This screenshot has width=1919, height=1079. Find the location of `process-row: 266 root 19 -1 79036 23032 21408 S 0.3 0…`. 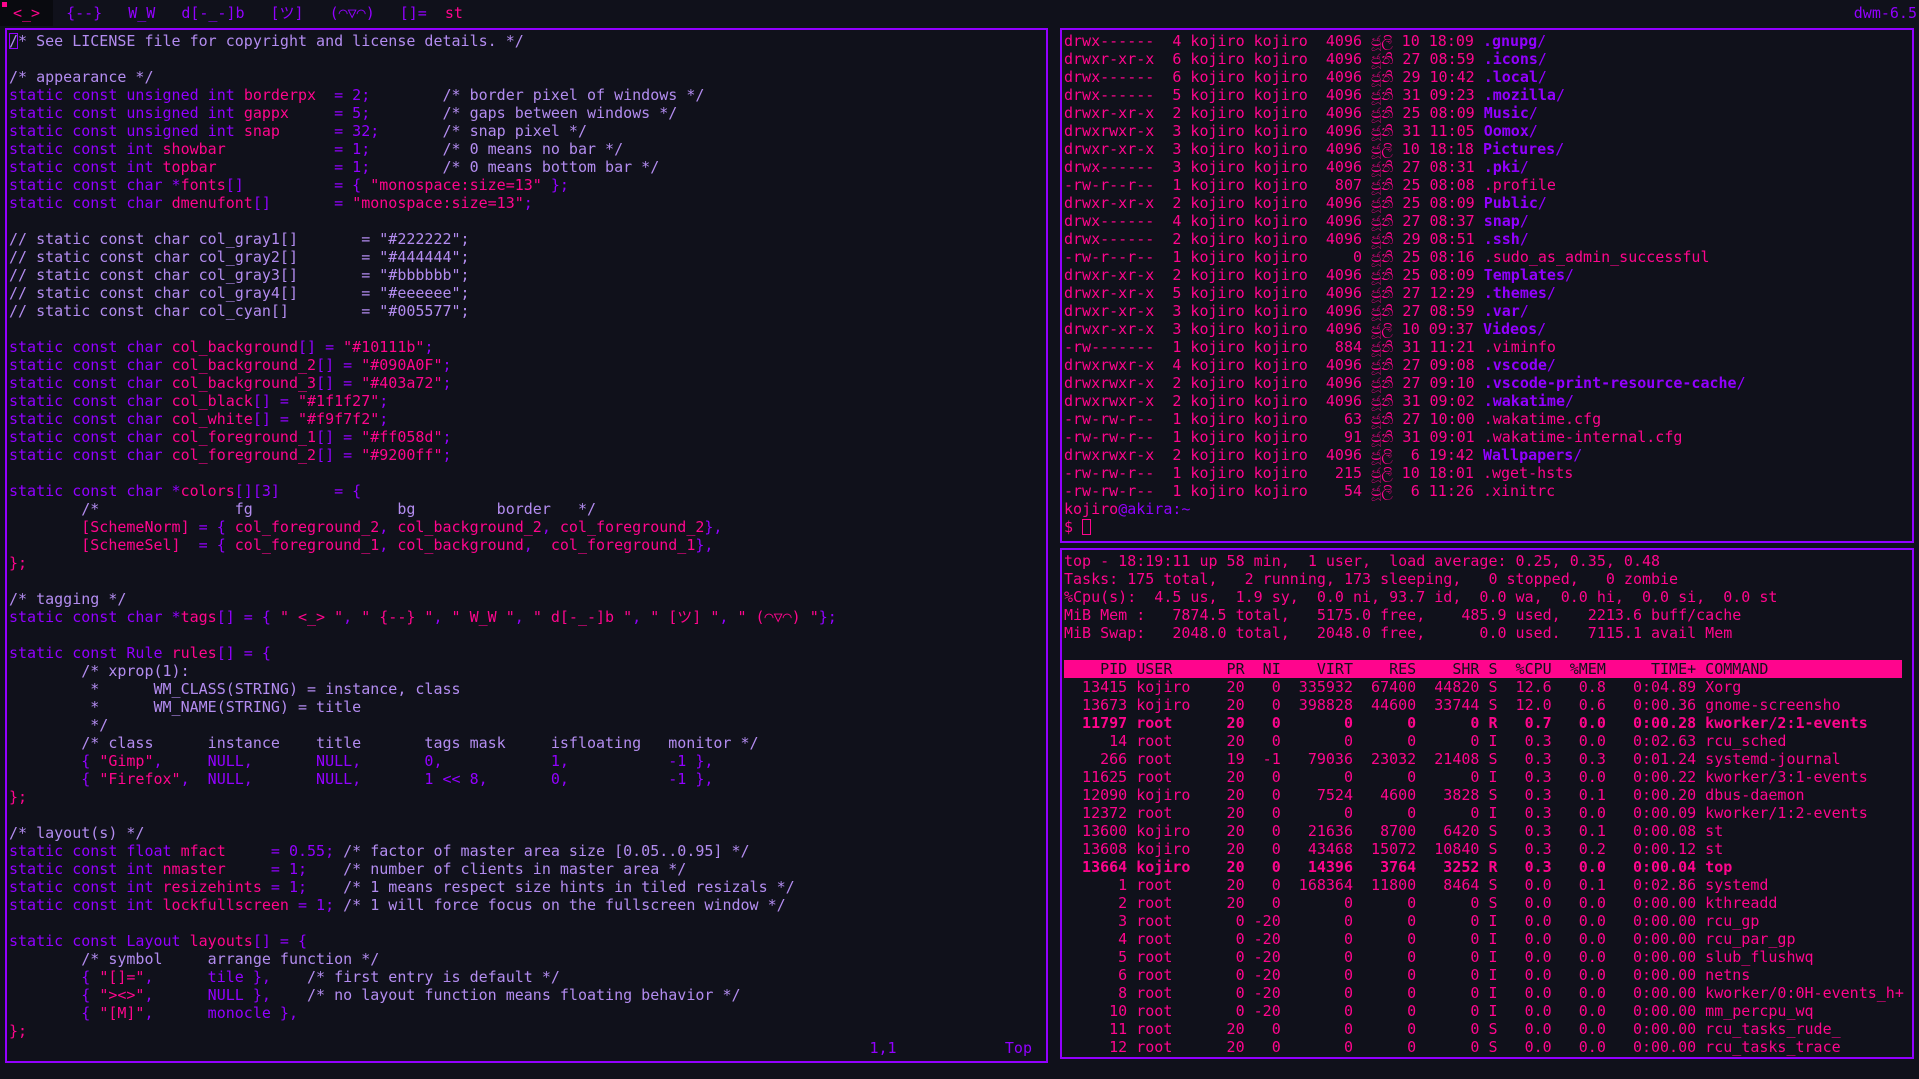

process-row: 266 root 19 -1 79036 23032 21408 S 0.3 0… is located at coordinates (1452, 759).